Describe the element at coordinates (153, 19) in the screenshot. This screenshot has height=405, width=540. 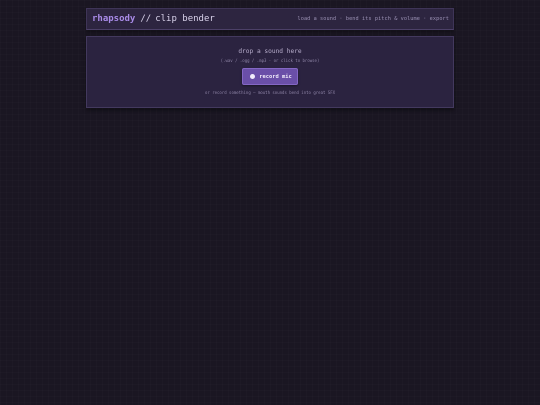
I see `app-brand: rhapsody // clip bender` at that location.